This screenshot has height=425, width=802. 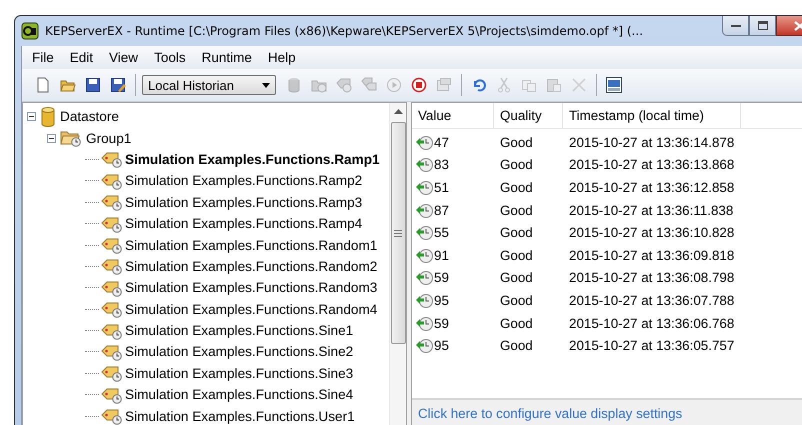 I want to click on folder-clock-icon, so click(x=71, y=138).